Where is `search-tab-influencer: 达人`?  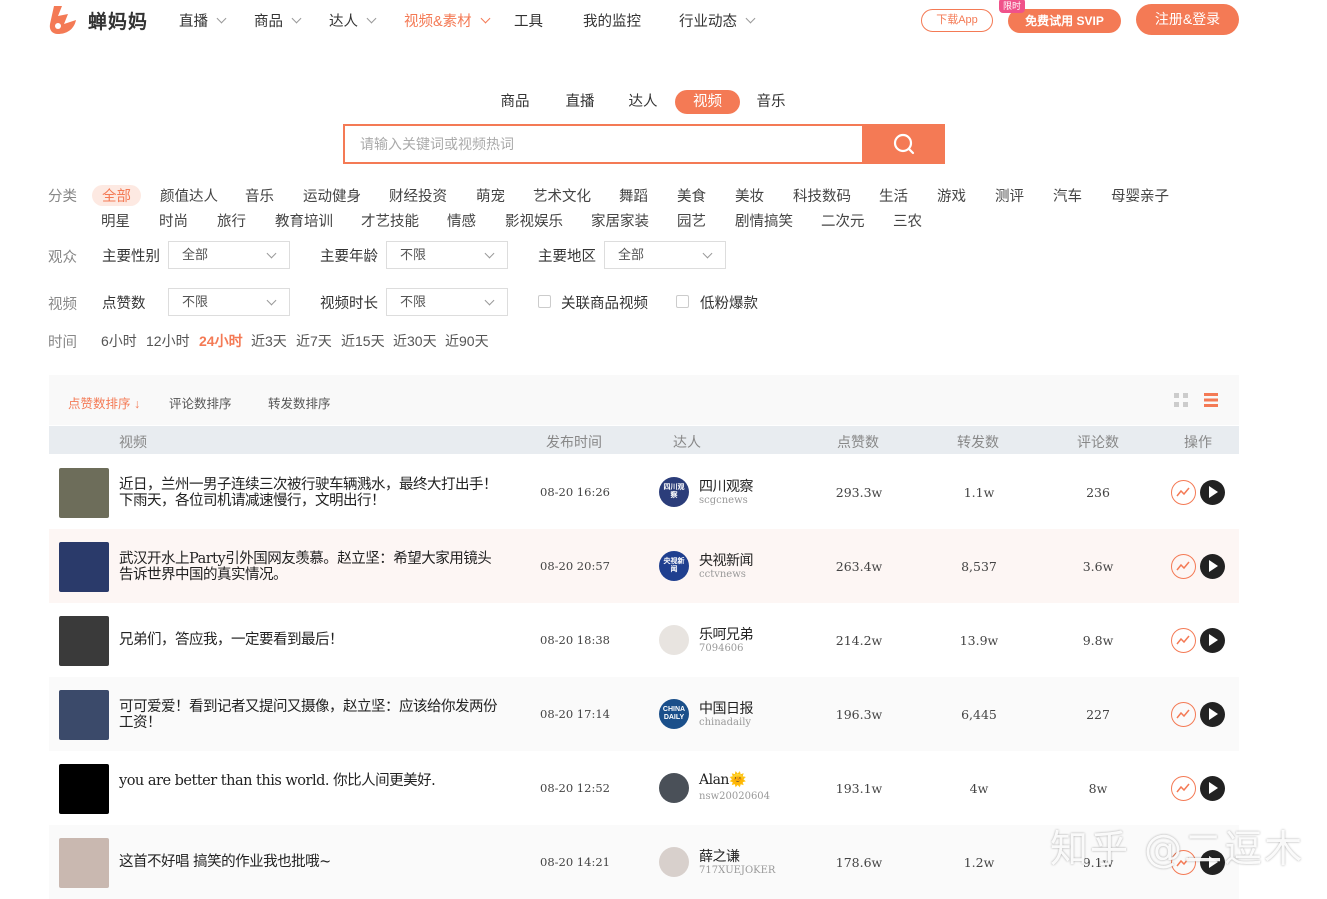
search-tab-influencer: 达人 is located at coordinates (643, 102).